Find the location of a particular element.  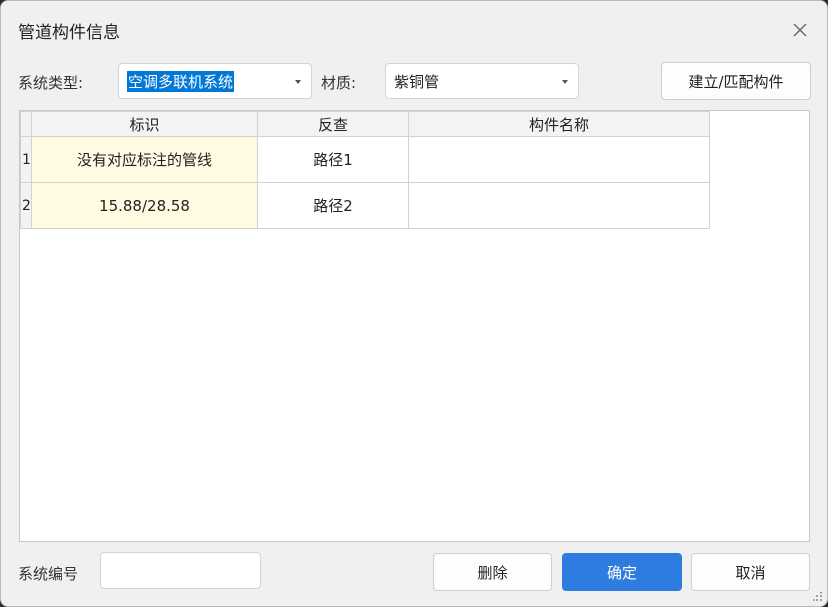

cell-lookup: 路径1 is located at coordinates (333, 159).